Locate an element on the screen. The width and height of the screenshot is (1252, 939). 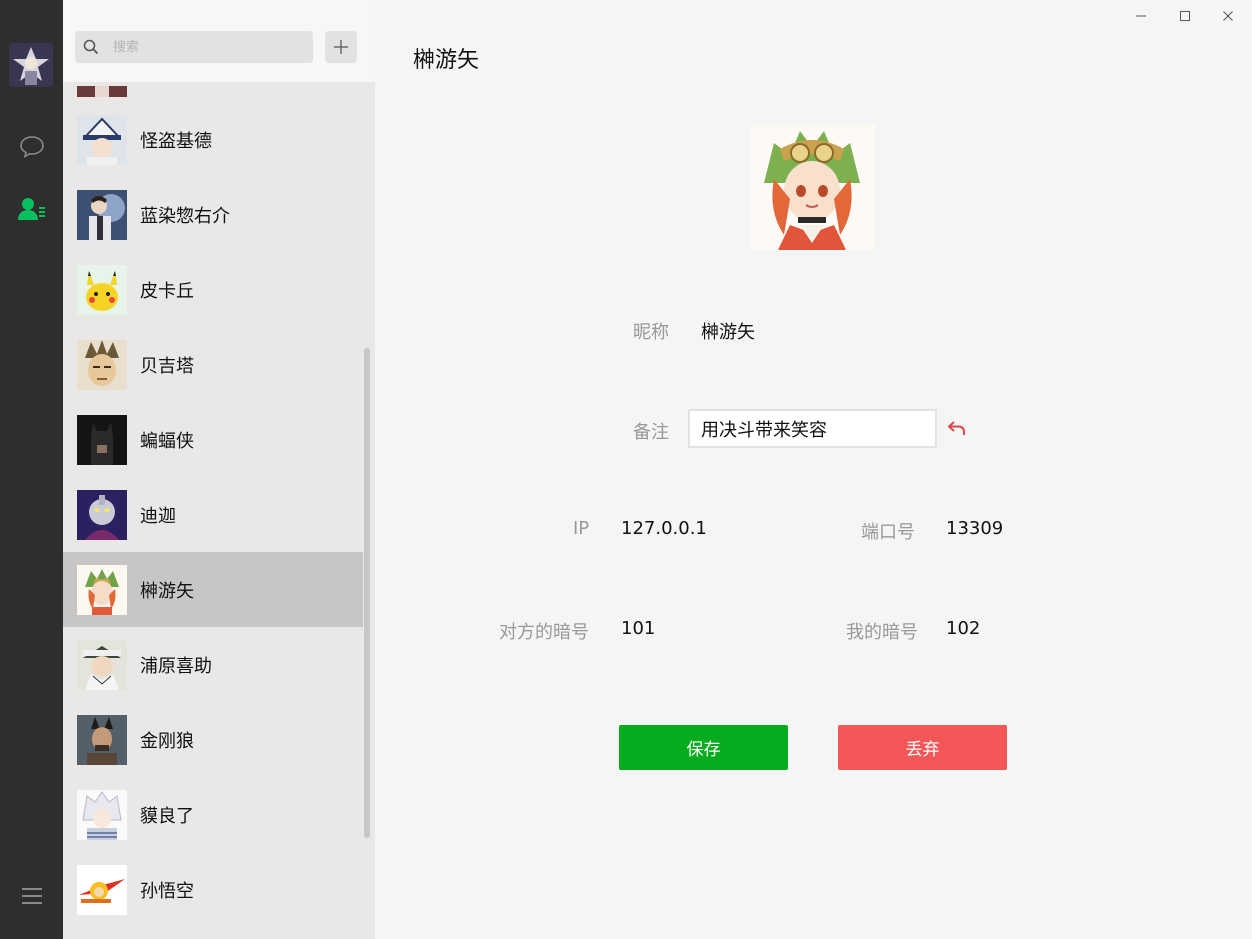
maximize-button is located at coordinates (1185, 16).